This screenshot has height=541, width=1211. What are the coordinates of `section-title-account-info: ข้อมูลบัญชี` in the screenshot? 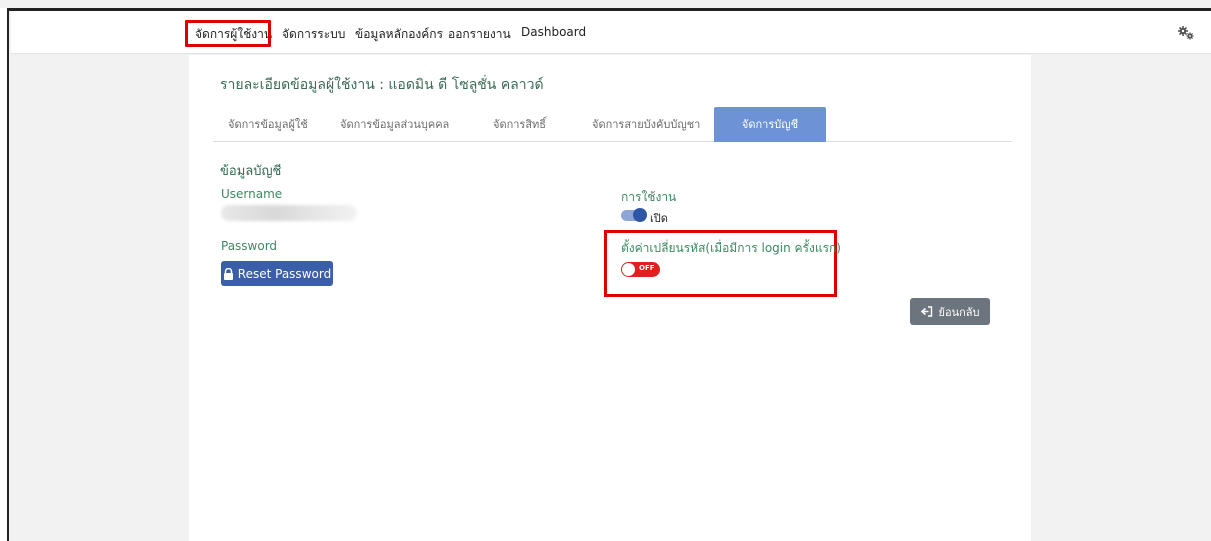 It's located at (251, 171).